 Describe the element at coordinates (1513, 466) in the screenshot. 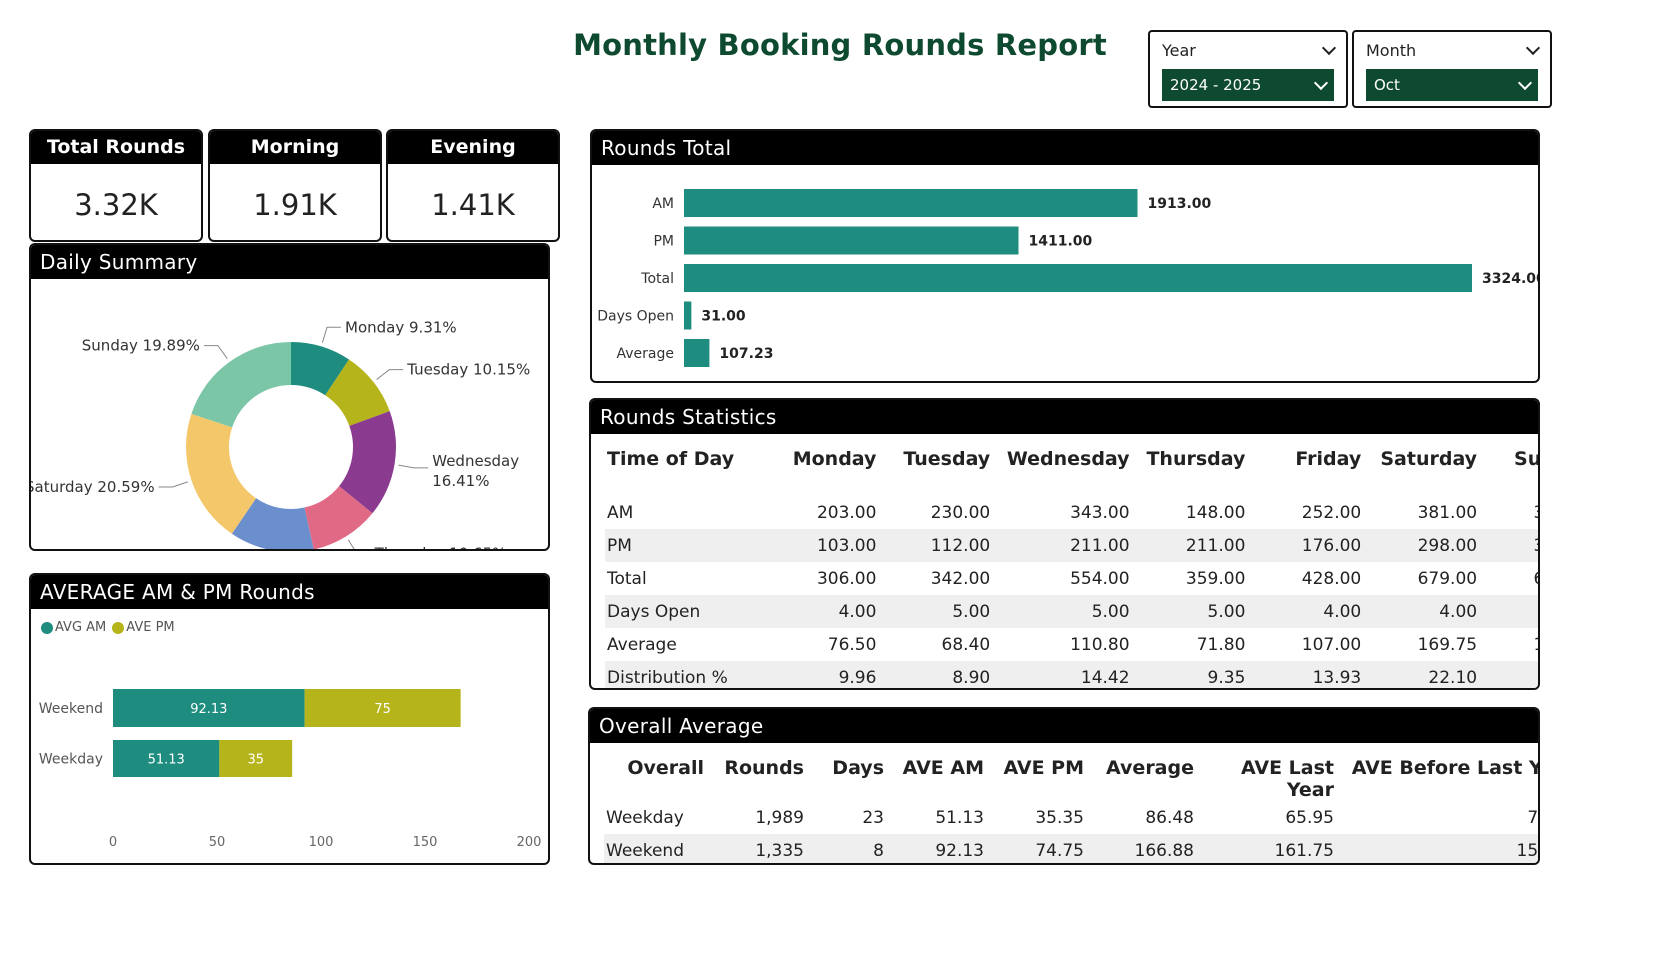

I see `column-header: Sunday` at that location.